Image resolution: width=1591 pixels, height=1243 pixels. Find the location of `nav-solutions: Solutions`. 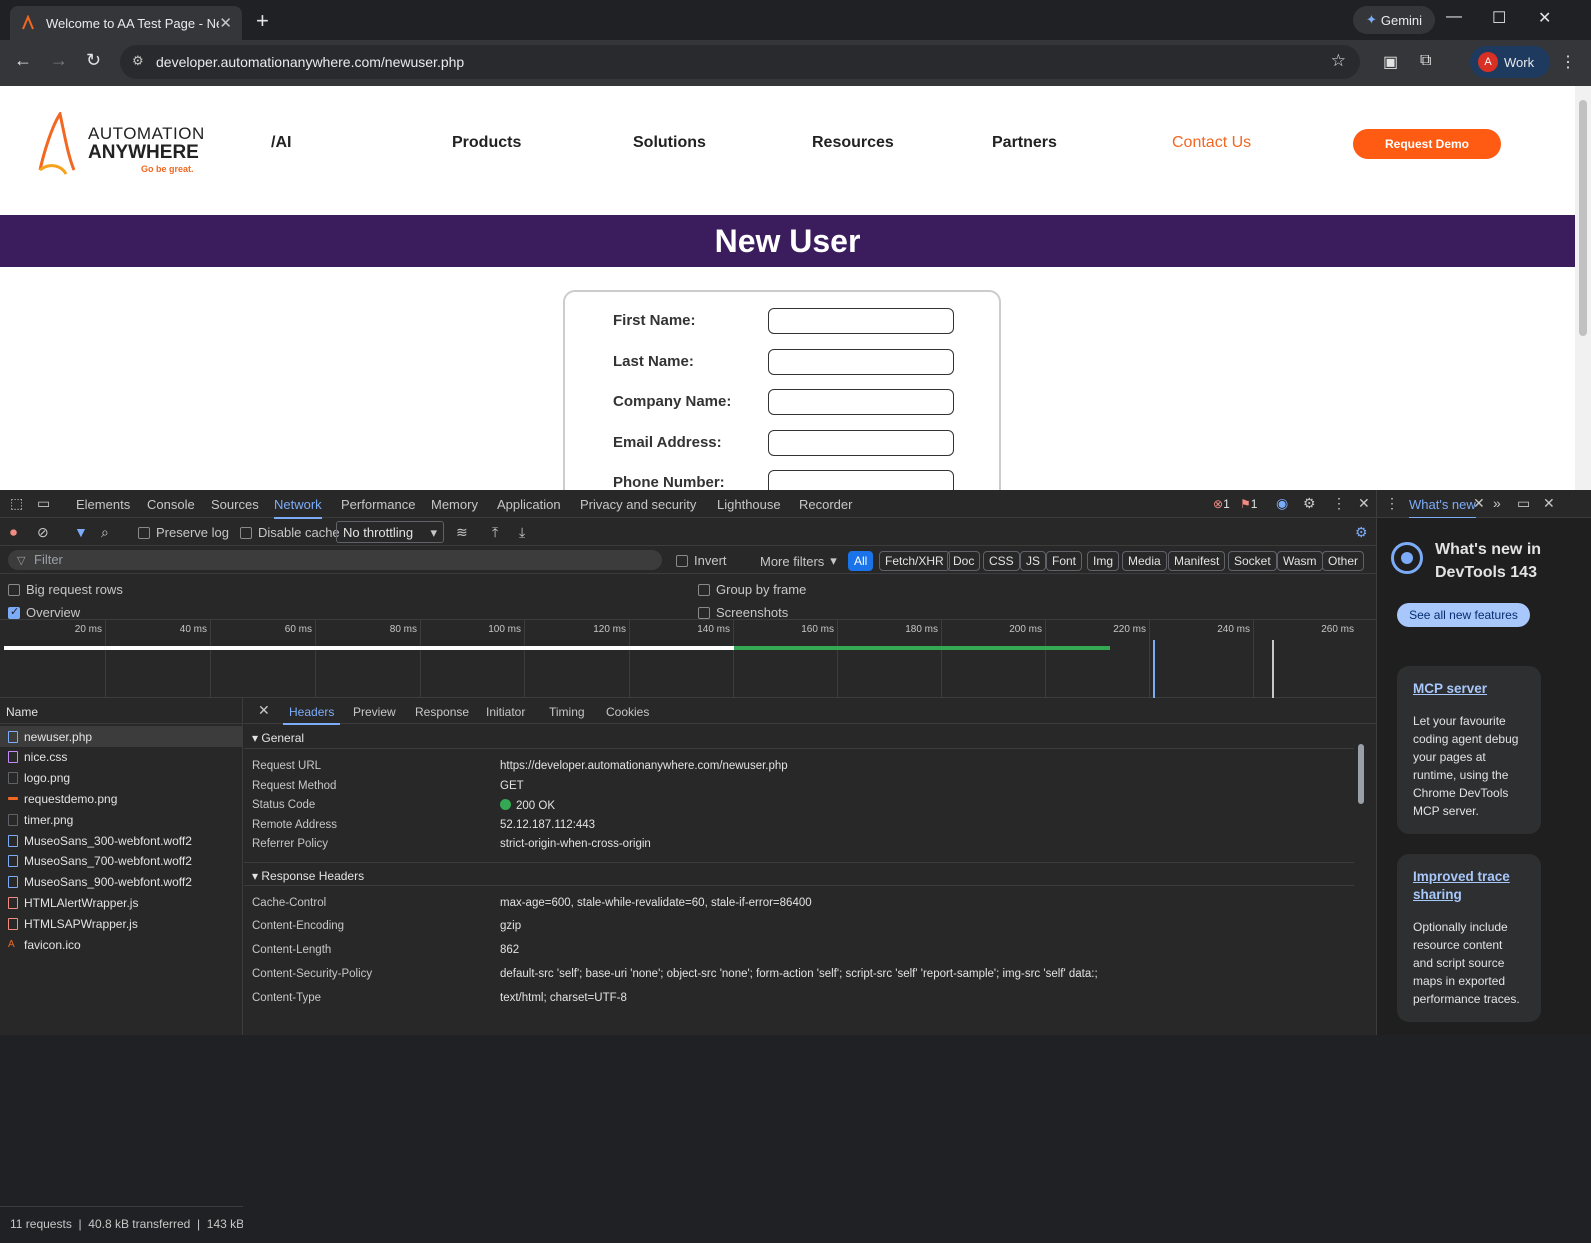

nav-solutions: Solutions is located at coordinates (669, 143).